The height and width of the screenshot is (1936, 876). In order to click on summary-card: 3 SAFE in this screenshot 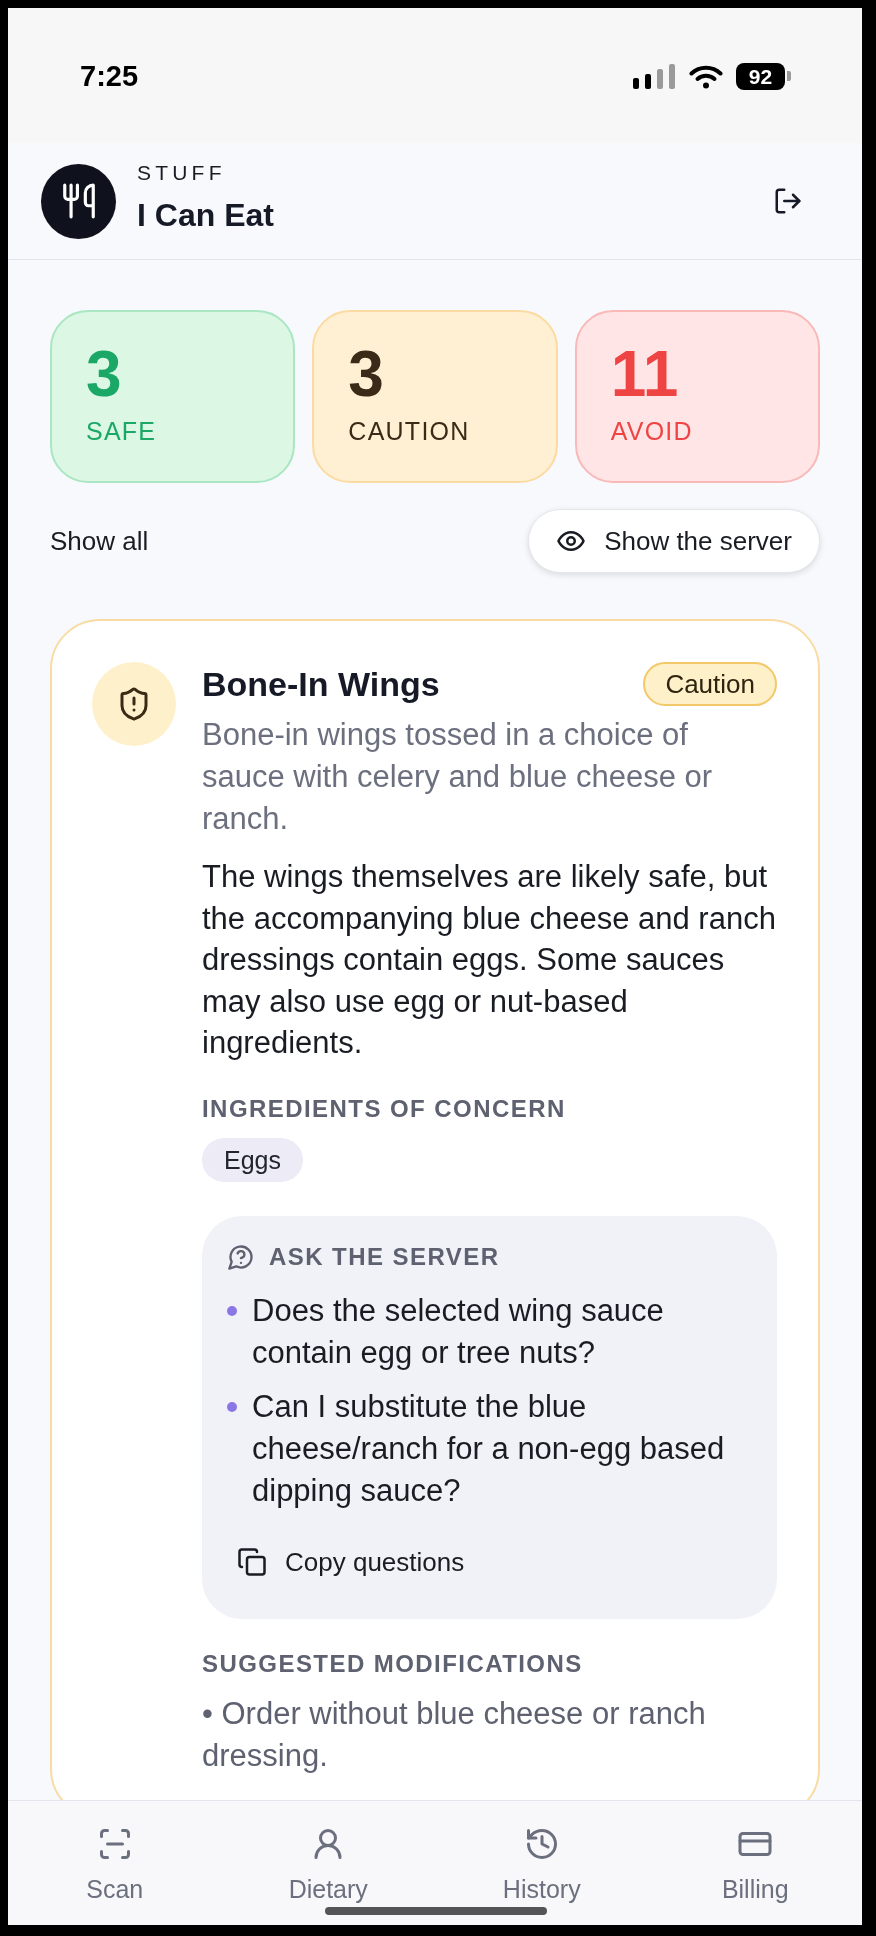, I will do `click(173, 396)`.